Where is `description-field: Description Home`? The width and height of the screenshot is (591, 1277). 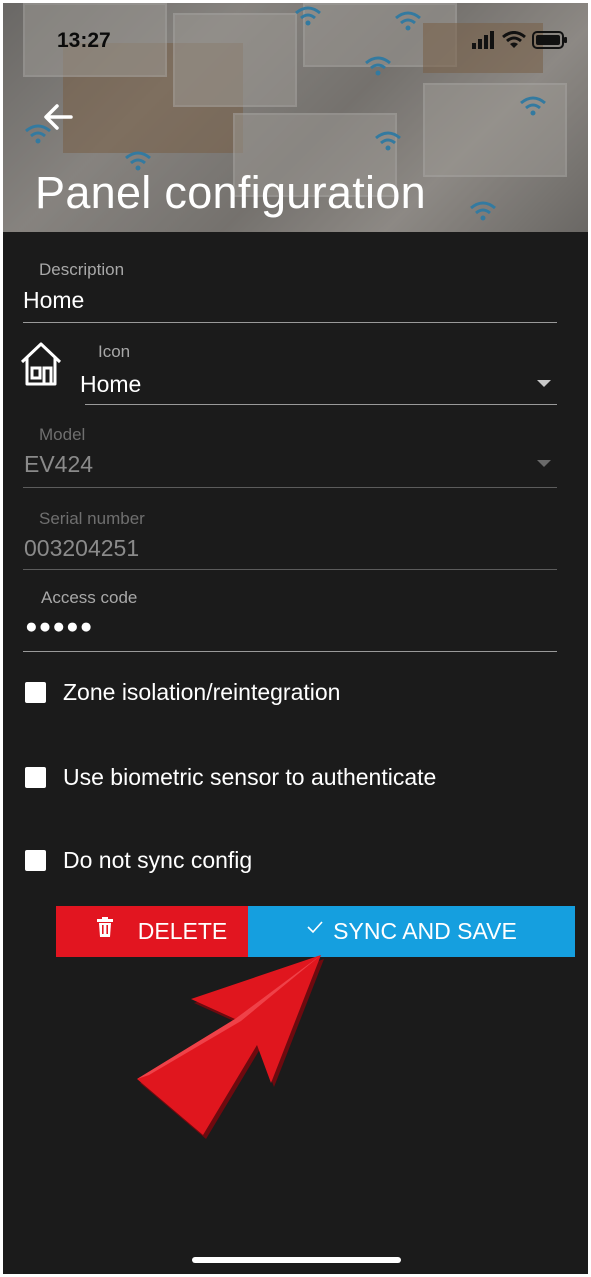
description-field: Description Home is located at coordinates (290, 290).